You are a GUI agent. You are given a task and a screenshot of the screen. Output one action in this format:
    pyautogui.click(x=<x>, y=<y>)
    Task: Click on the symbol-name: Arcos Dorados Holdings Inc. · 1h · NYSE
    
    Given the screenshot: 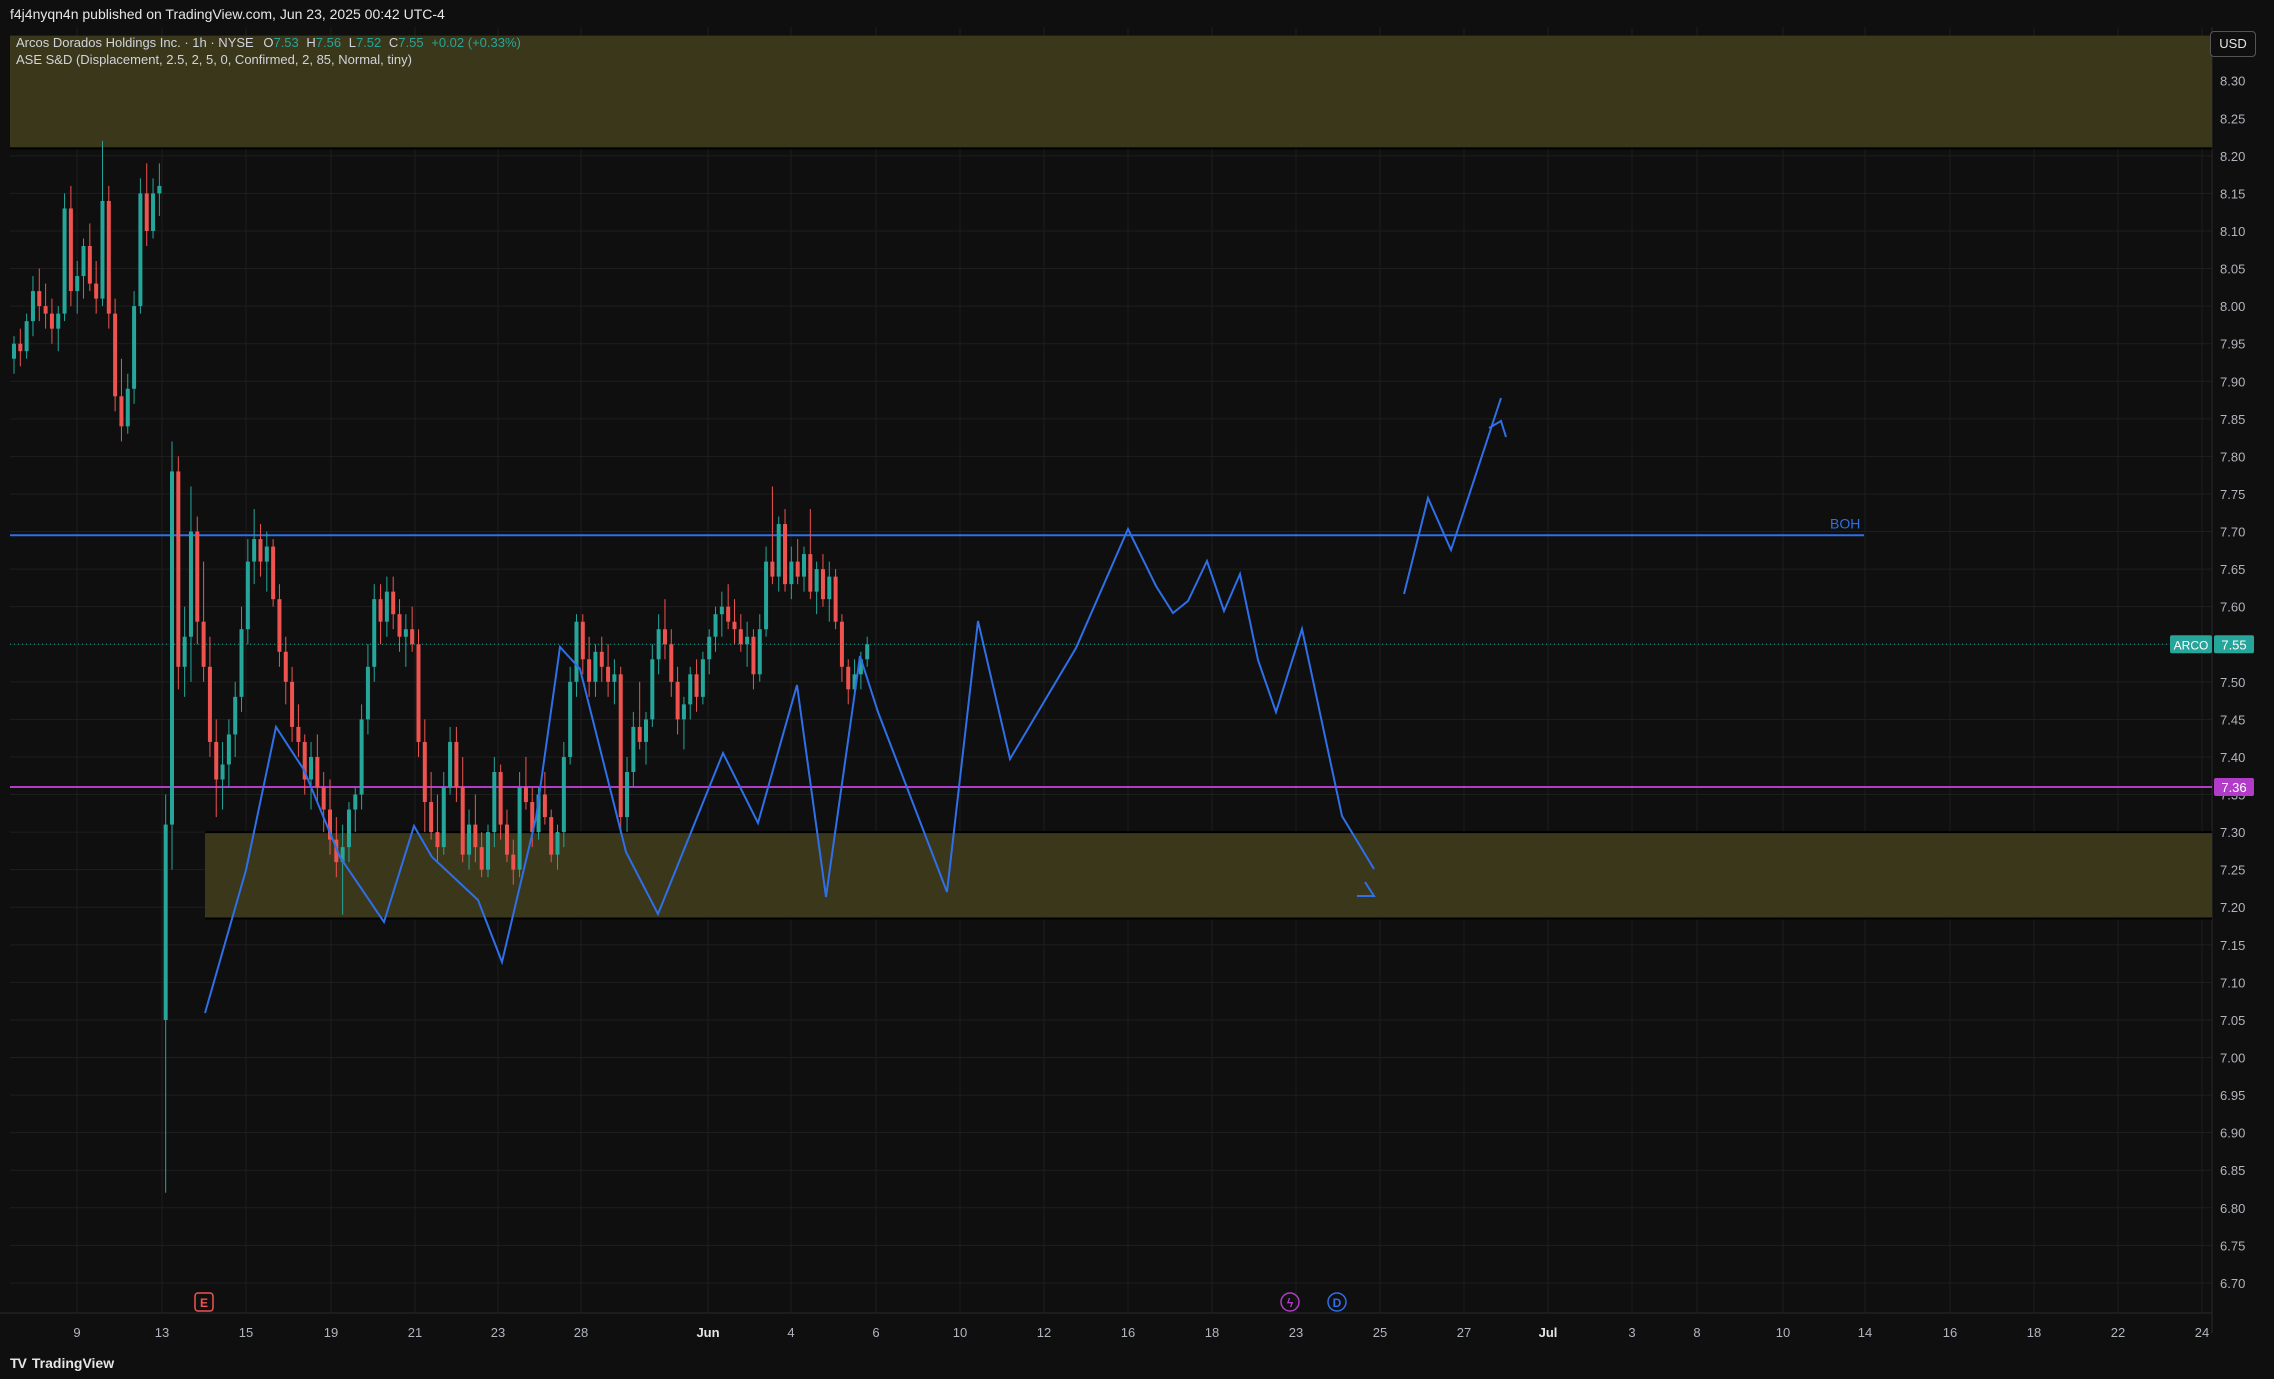 What is the action you would take?
    pyautogui.click(x=135, y=42)
    